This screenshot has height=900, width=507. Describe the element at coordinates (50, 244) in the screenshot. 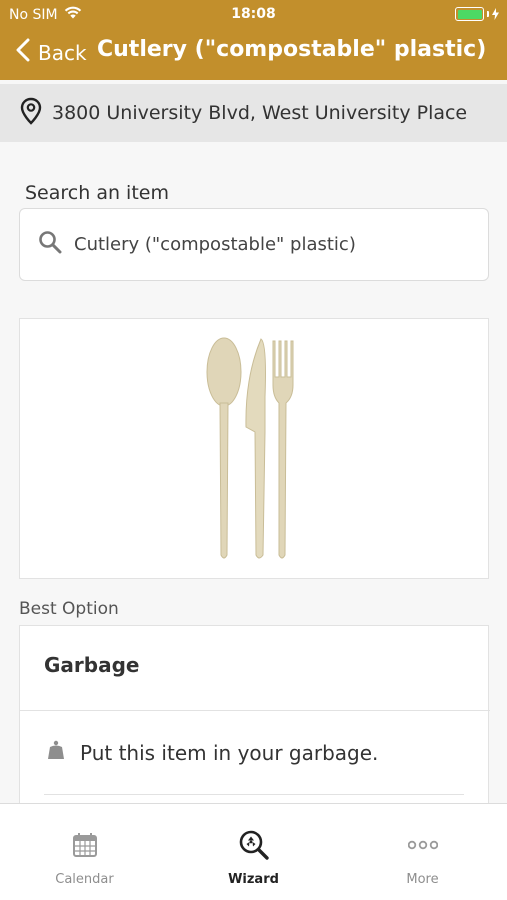

I see `search-icon` at that location.